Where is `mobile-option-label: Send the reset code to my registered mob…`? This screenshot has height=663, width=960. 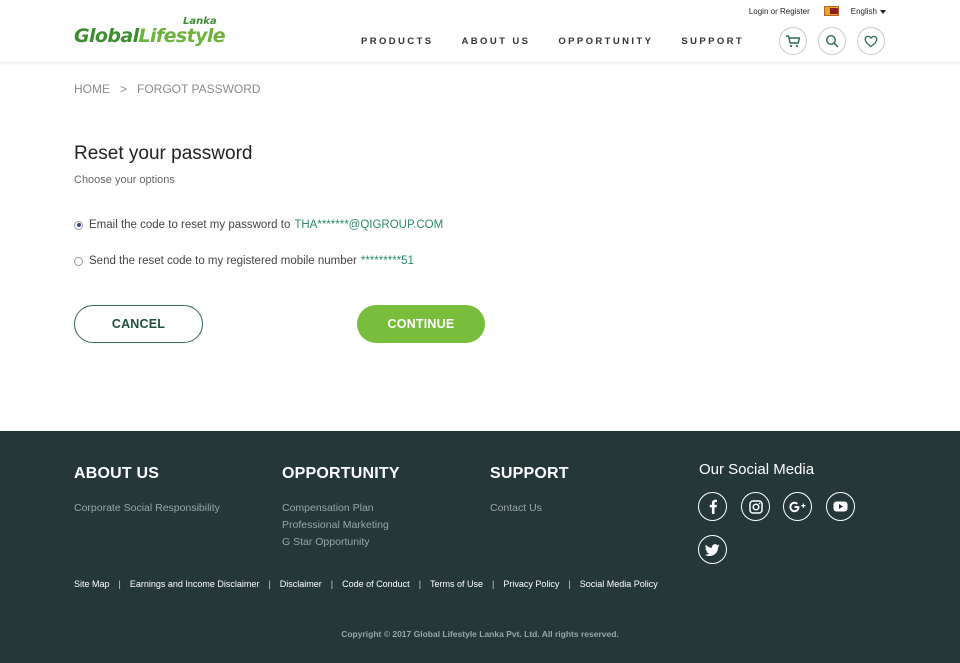 mobile-option-label: Send the reset code to my registered mob… is located at coordinates (223, 261).